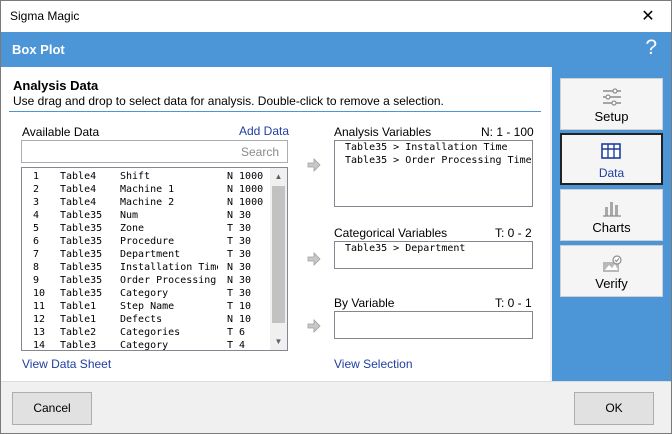 Image resolution: width=672 pixels, height=434 pixels. I want to click on cancel-button: Cancel, so click(52, 408).